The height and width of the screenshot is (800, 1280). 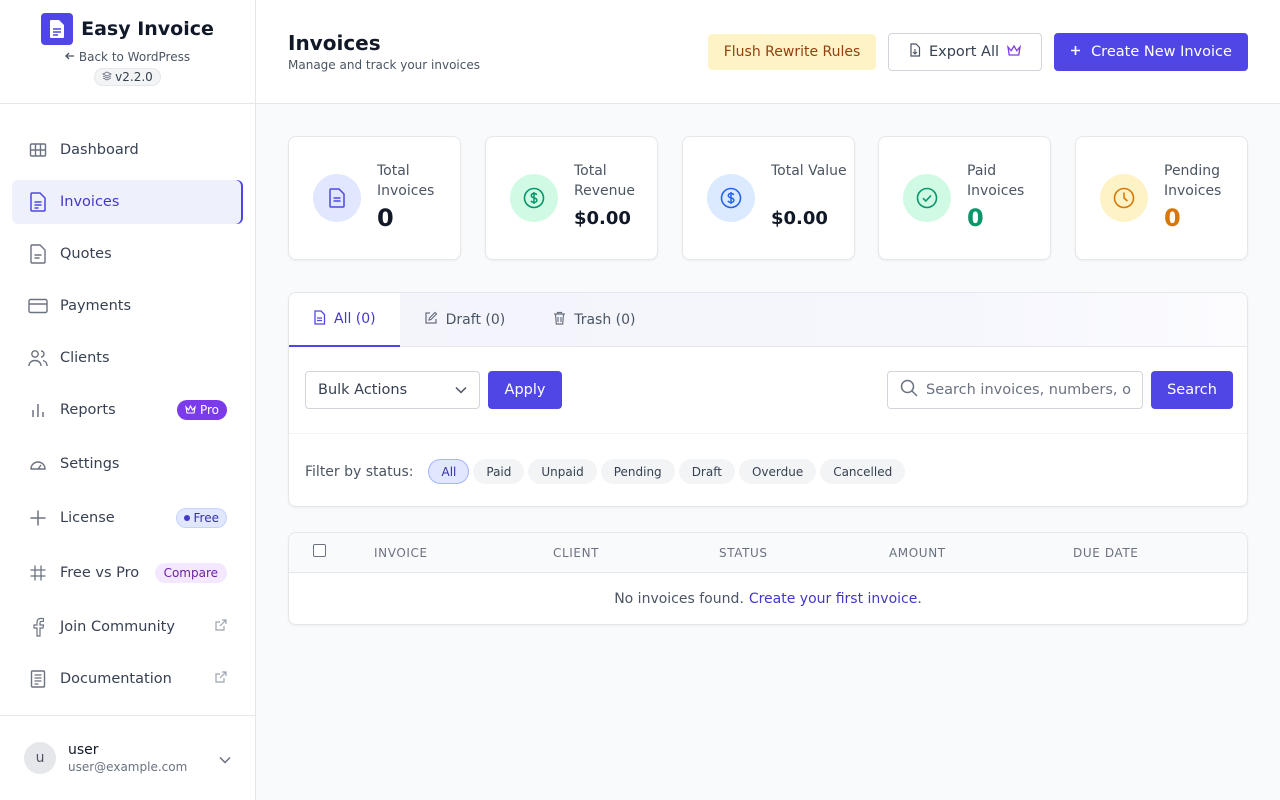 I want to click on sidebar-item-quotes: Quotes, so click(x=127, y=254).